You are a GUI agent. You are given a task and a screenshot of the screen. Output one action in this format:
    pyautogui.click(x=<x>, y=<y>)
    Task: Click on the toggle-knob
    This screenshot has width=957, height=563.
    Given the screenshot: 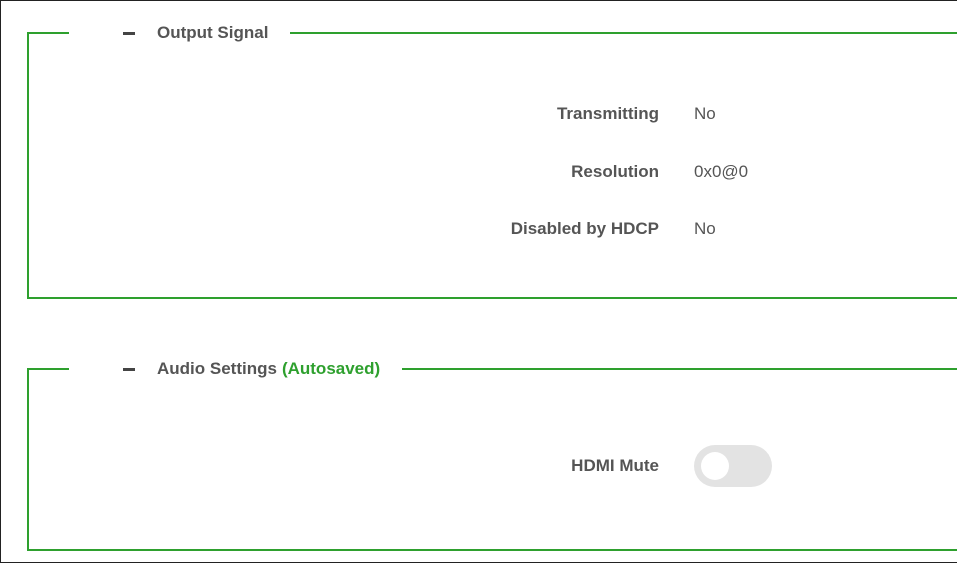 What is the action you would take?
    pyautogui.click(x=715, y=466)
    